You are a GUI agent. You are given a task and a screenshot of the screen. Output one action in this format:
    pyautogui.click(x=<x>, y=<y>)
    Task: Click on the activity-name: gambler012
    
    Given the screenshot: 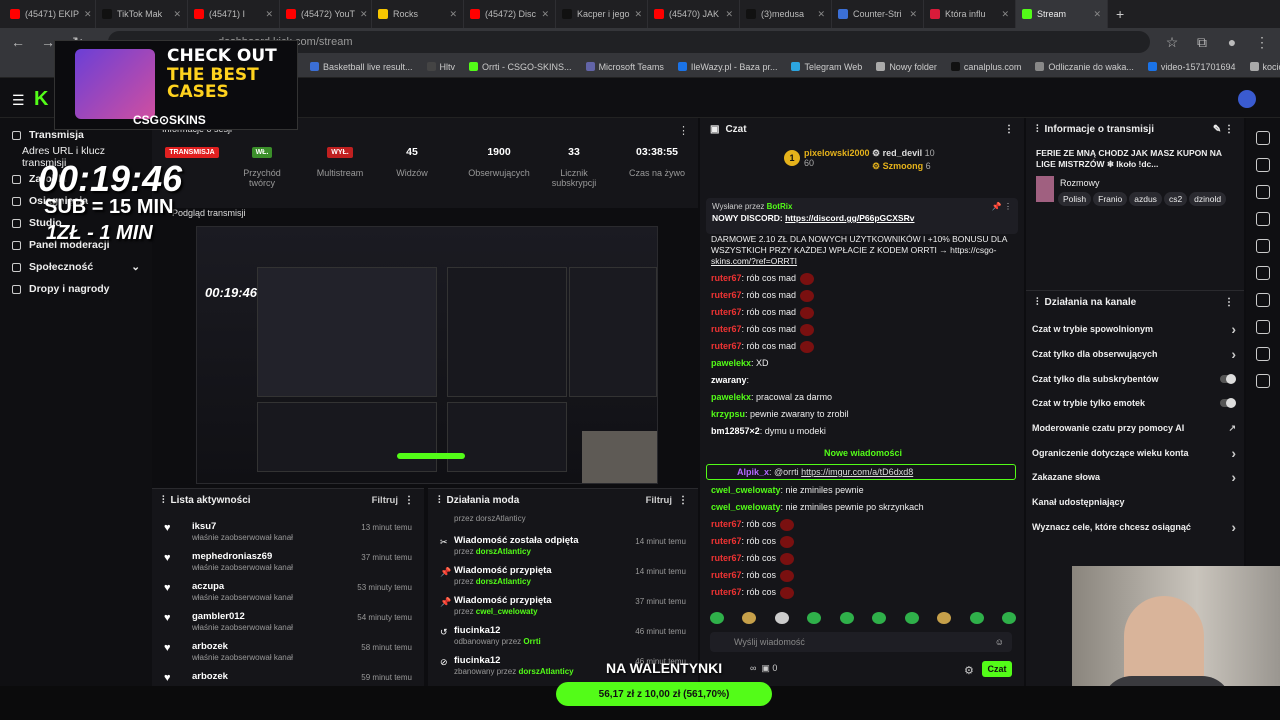 What is the action you would take?
    pyautogui.click(x=218, y=616)
    